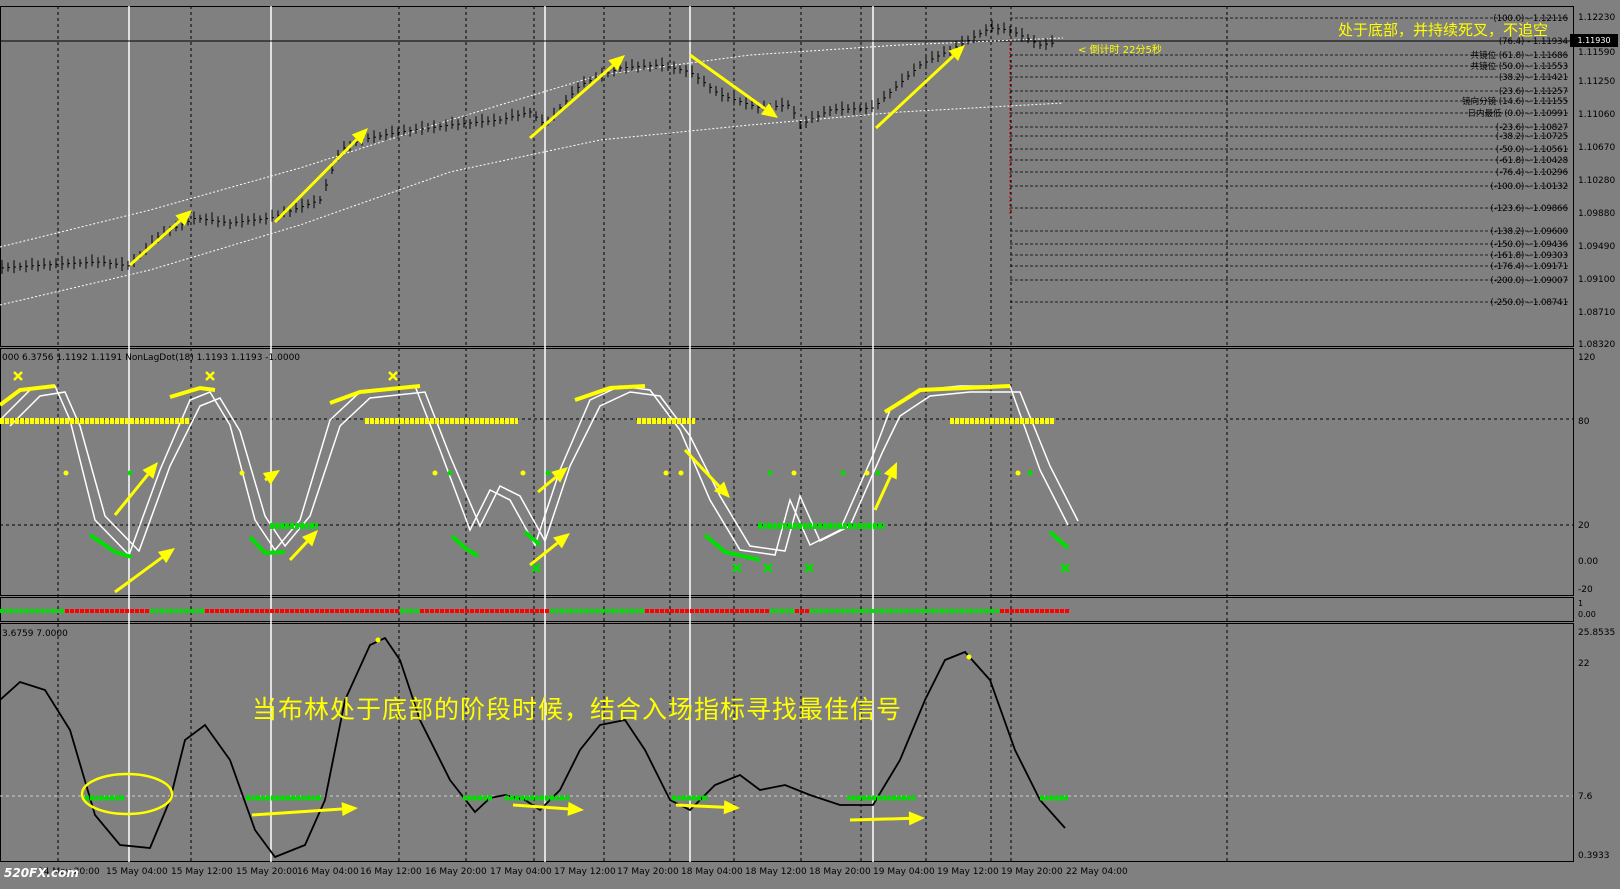 Image resolution: width=1620 pixels, height=889 pixels. Describe the element at coordinates (1529, 256) in the screenshot. I see `fib-label: (-161.8) - 1.09303` at that location.